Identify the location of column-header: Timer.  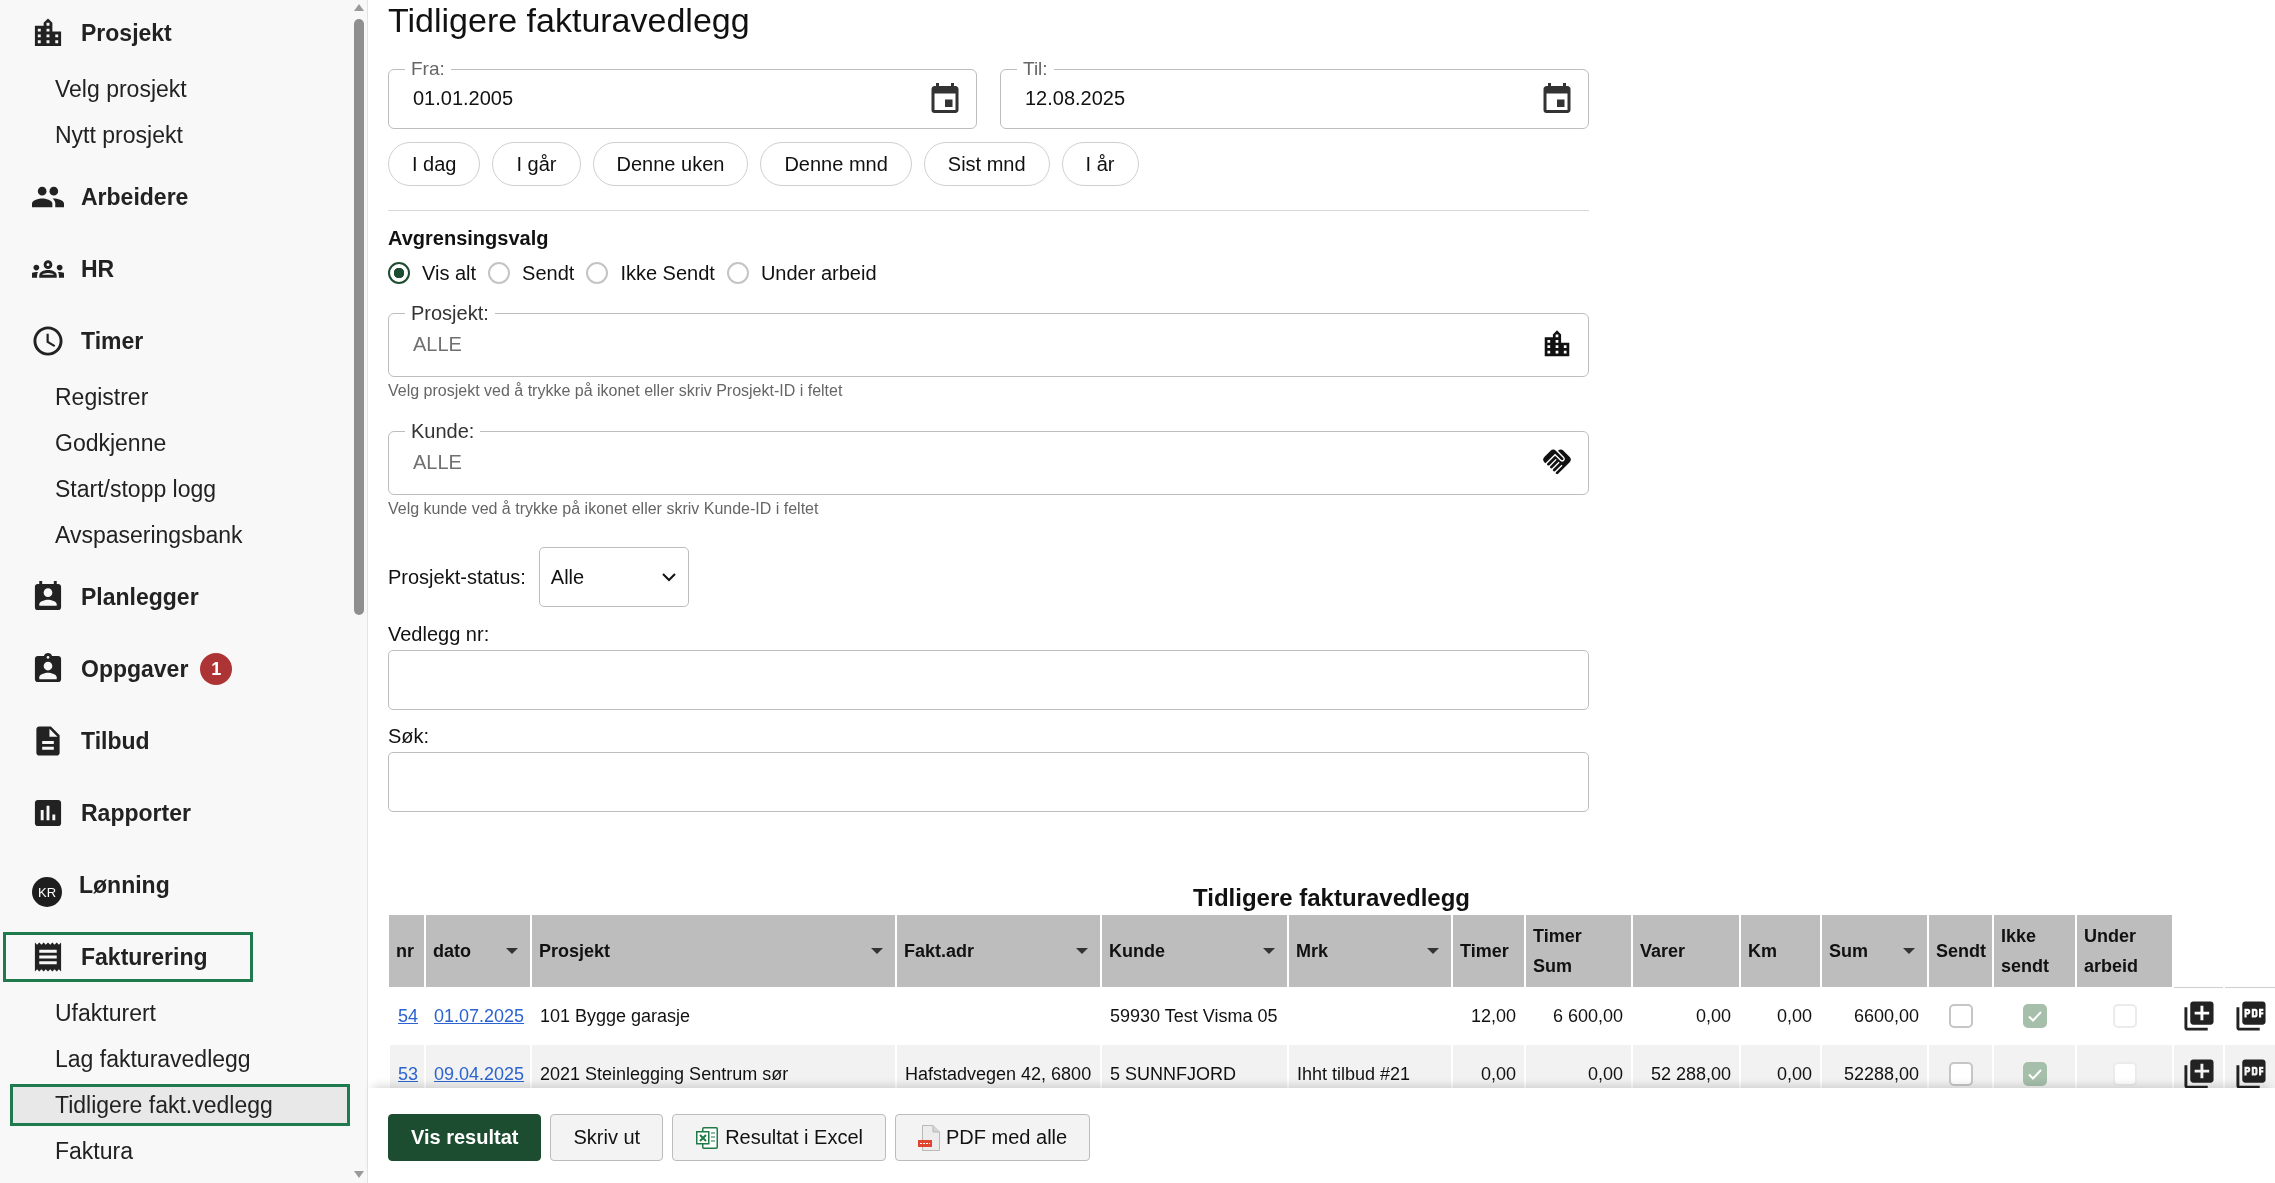
(1488, 951).